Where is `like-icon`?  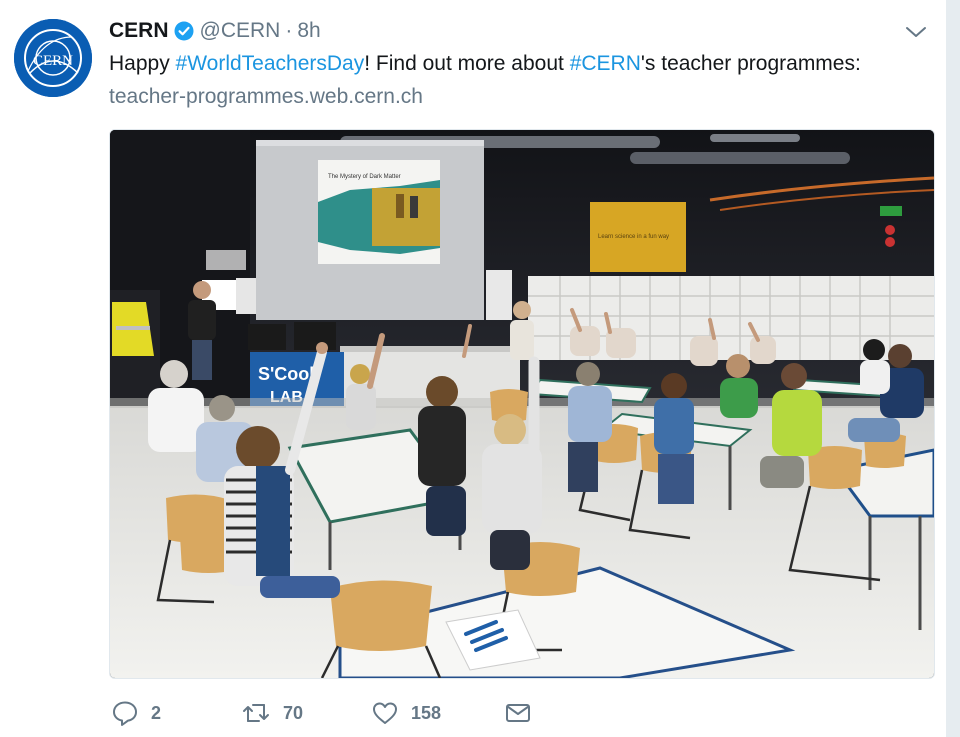 like-icon is located at coordinates (385, 713).